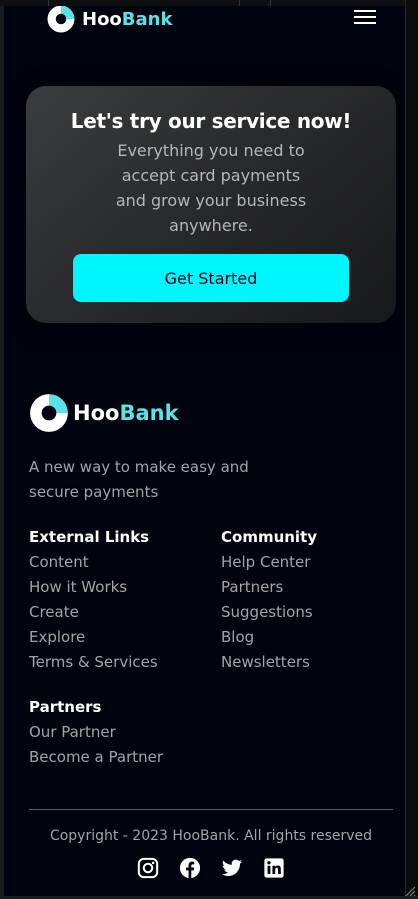 The image size is (418, 899). Describe the element at coordinates (65, 707) in the screenshot. I see `footer-col-title: Partners` at that location.